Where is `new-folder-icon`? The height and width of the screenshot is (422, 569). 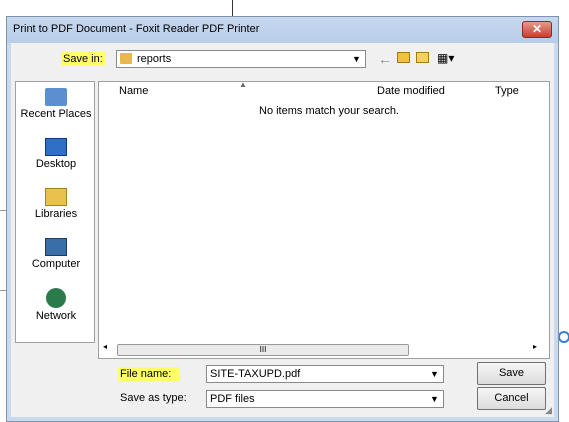 new-folder-icon is located at coordinates (422, 57).